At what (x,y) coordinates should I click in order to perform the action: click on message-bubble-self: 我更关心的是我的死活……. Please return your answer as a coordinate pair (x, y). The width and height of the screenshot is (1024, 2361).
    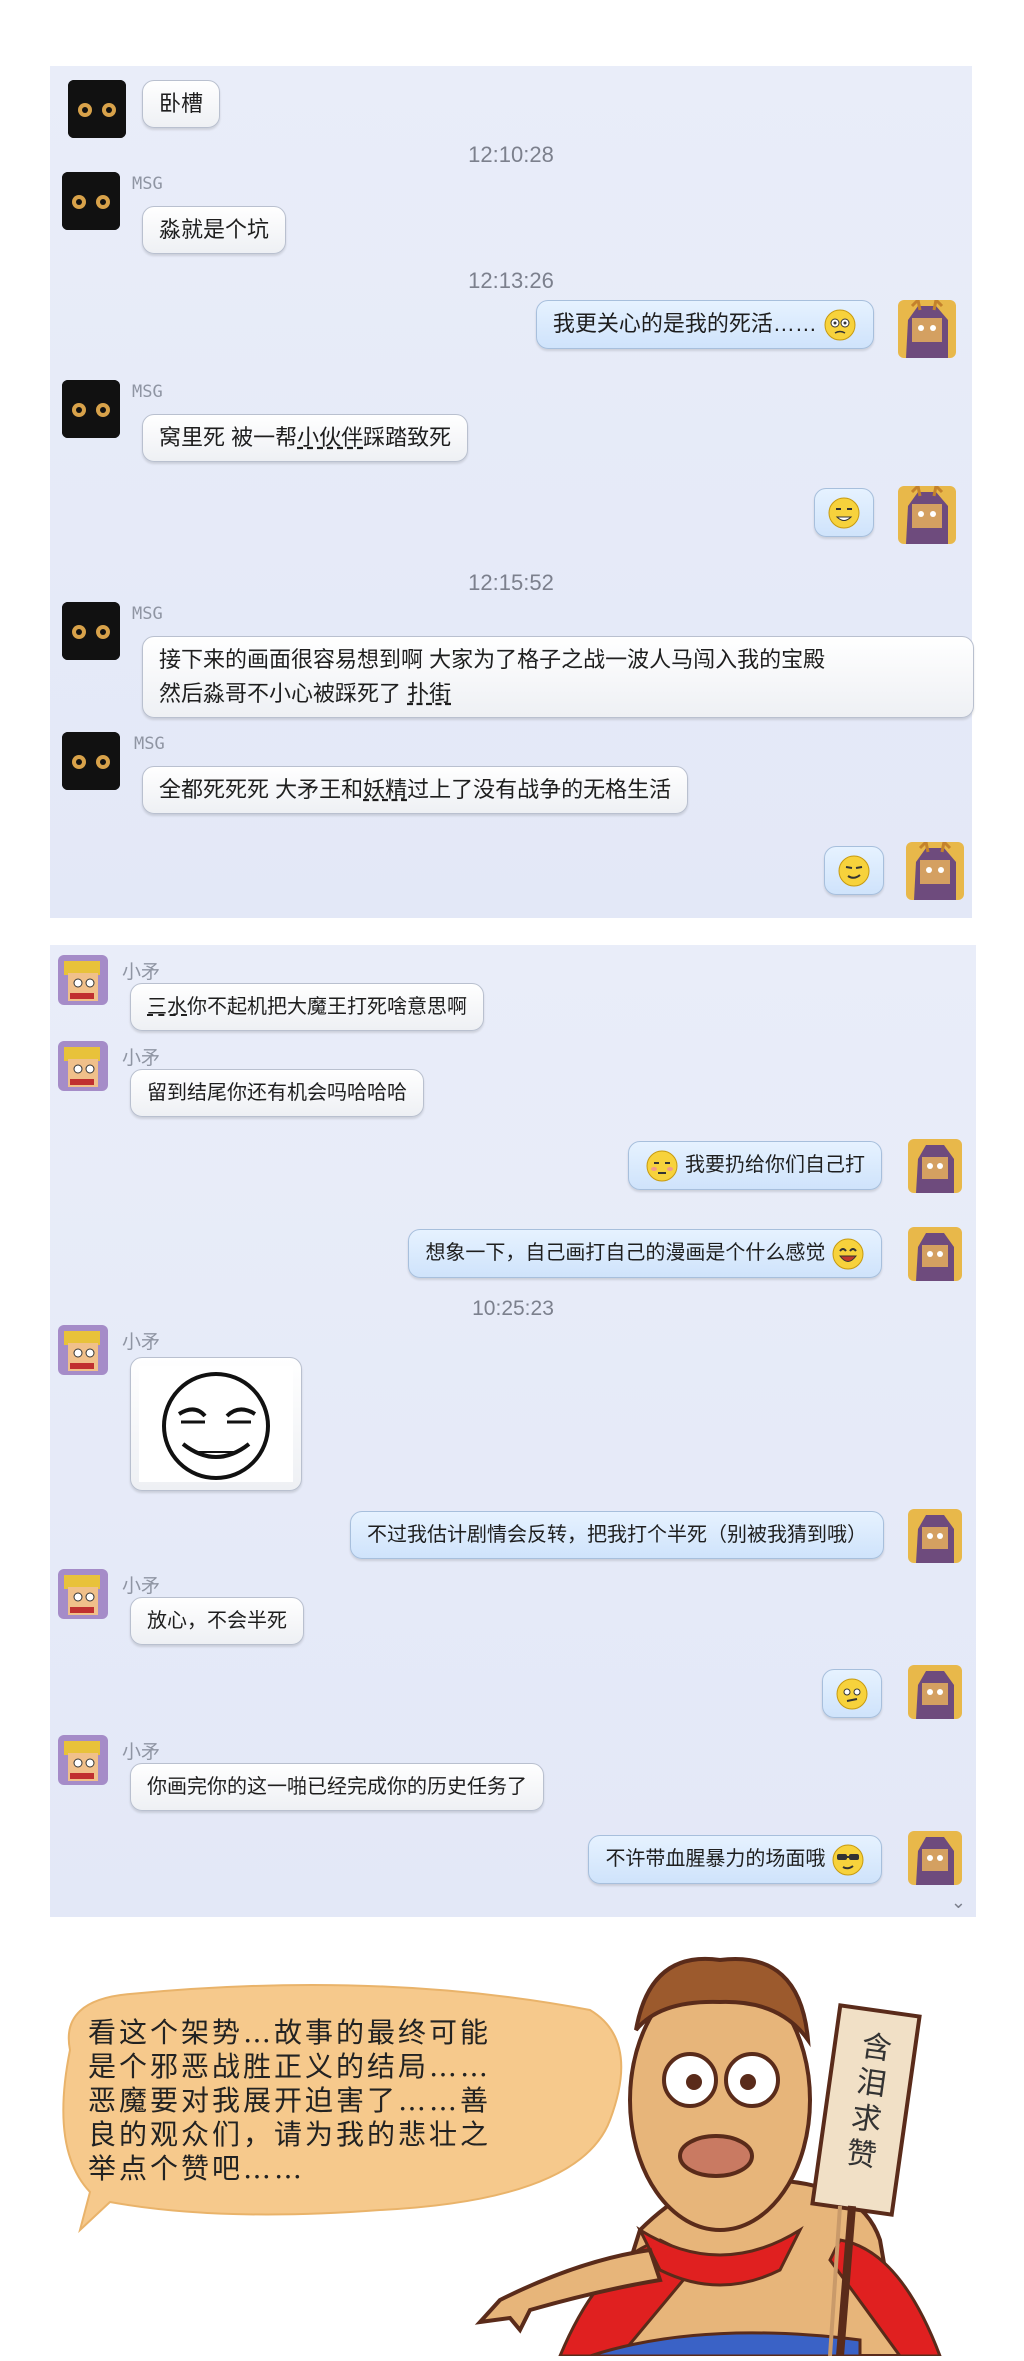
    Looking at the image, I should click on (704, 325).